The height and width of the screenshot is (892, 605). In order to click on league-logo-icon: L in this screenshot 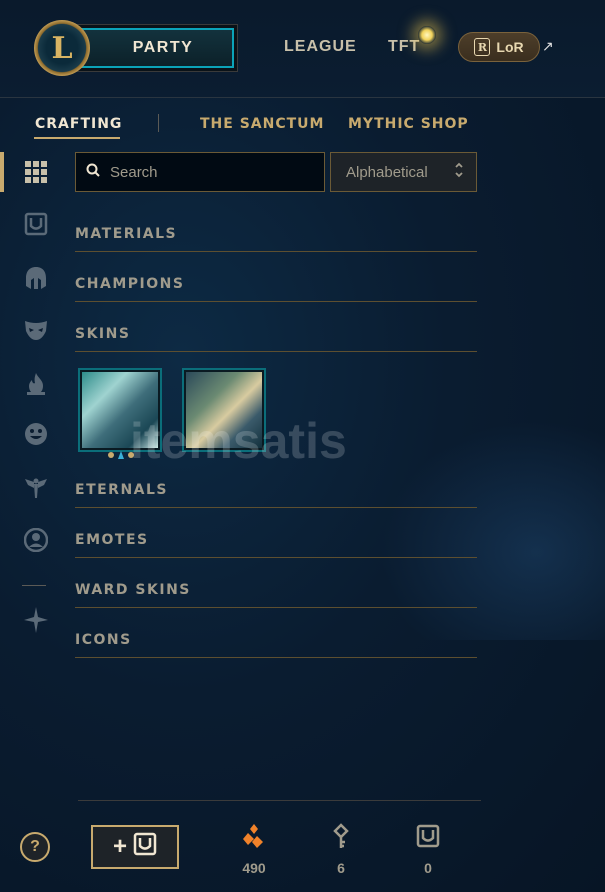, I will do `click(62, 48)`.